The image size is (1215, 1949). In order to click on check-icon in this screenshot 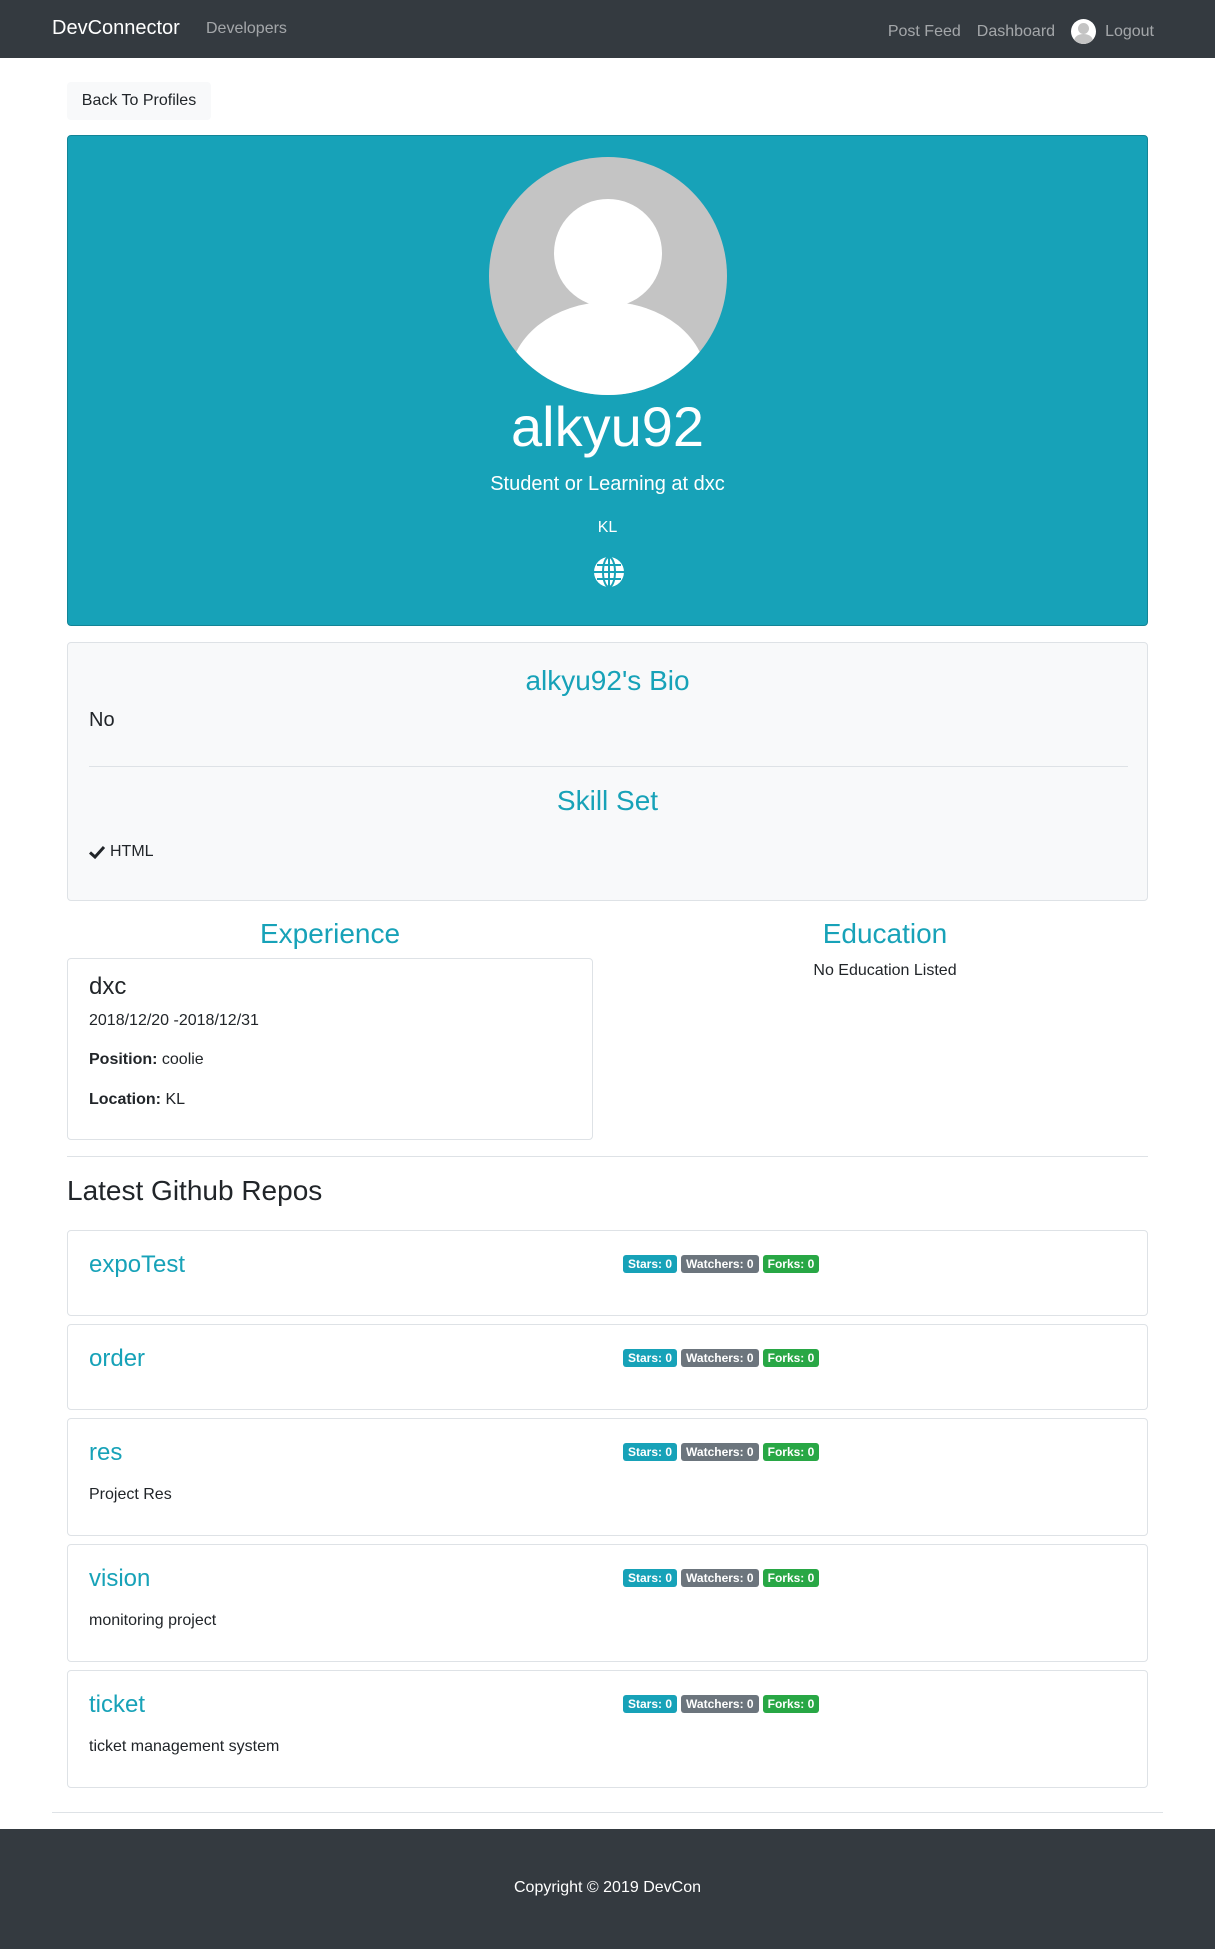, I will do `click(97, 852)`.